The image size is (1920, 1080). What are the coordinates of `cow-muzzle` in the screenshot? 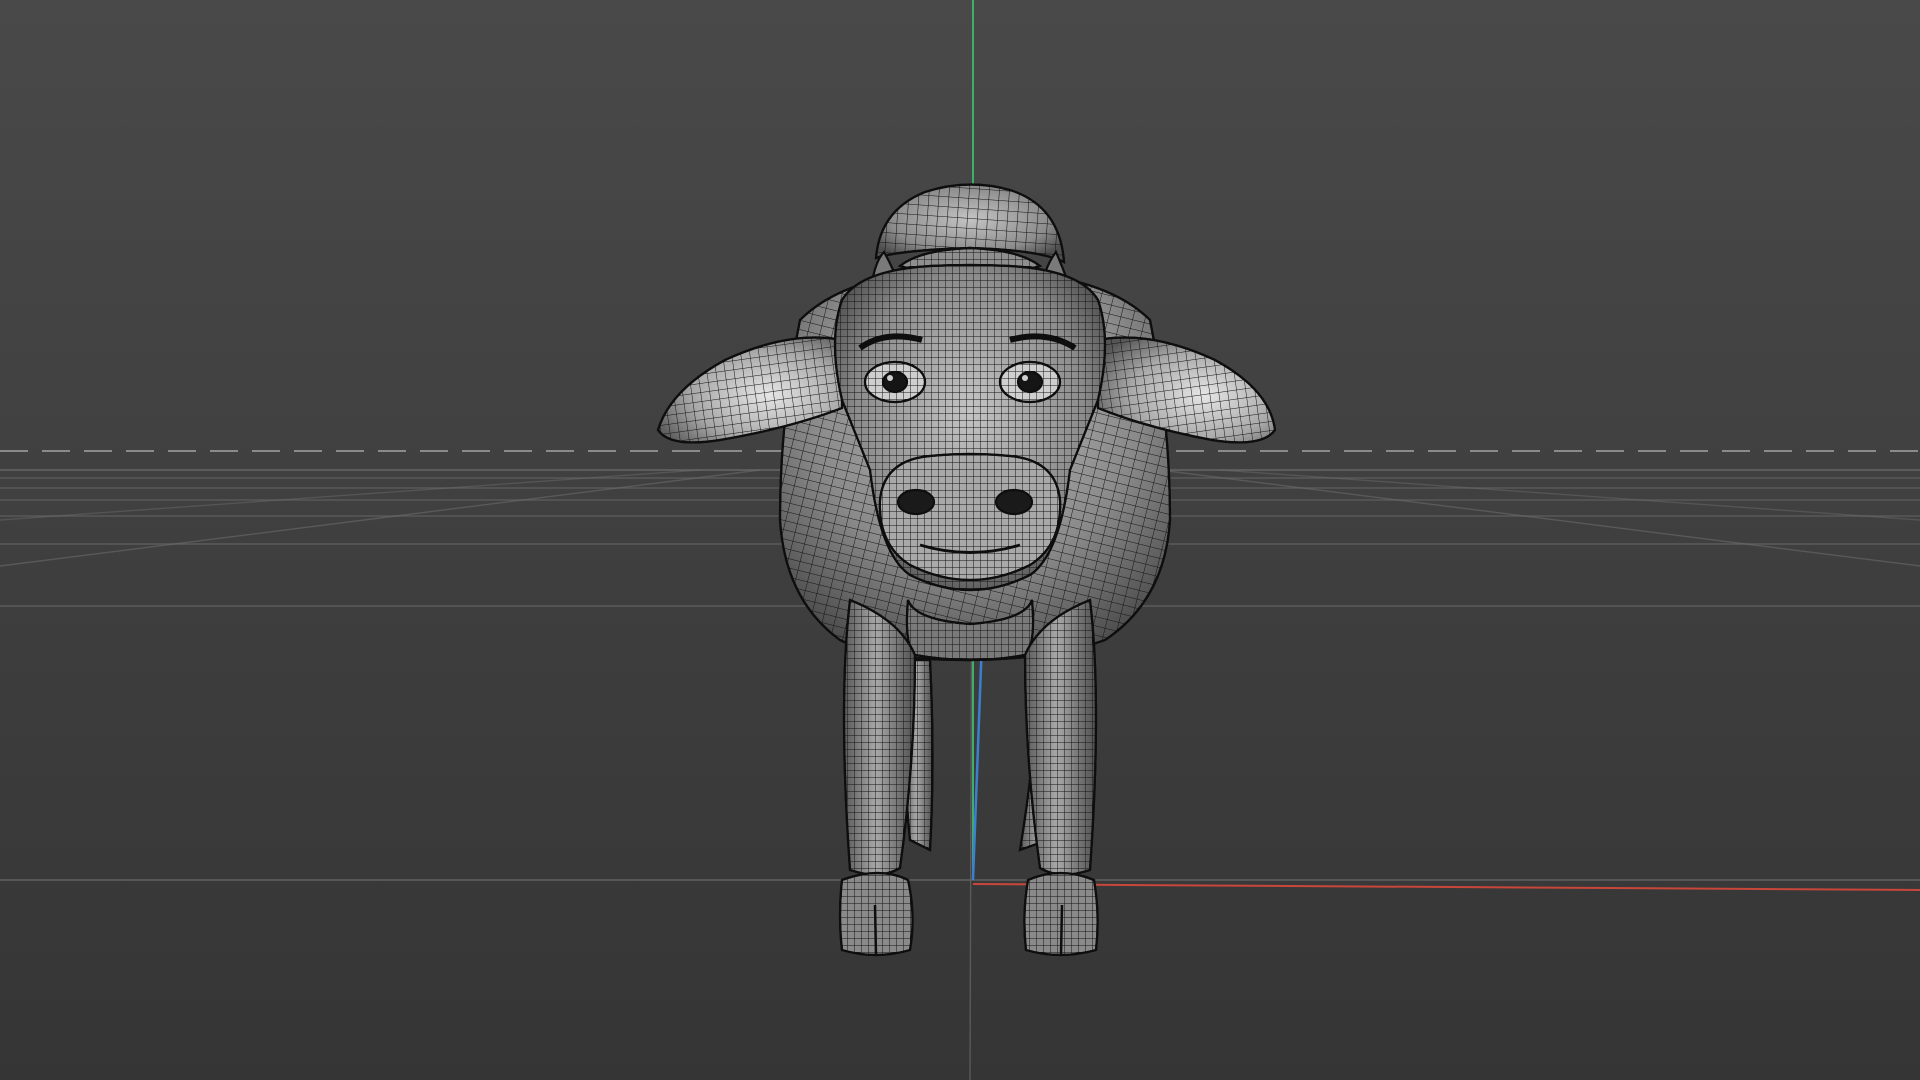 It's located at (970, 517).